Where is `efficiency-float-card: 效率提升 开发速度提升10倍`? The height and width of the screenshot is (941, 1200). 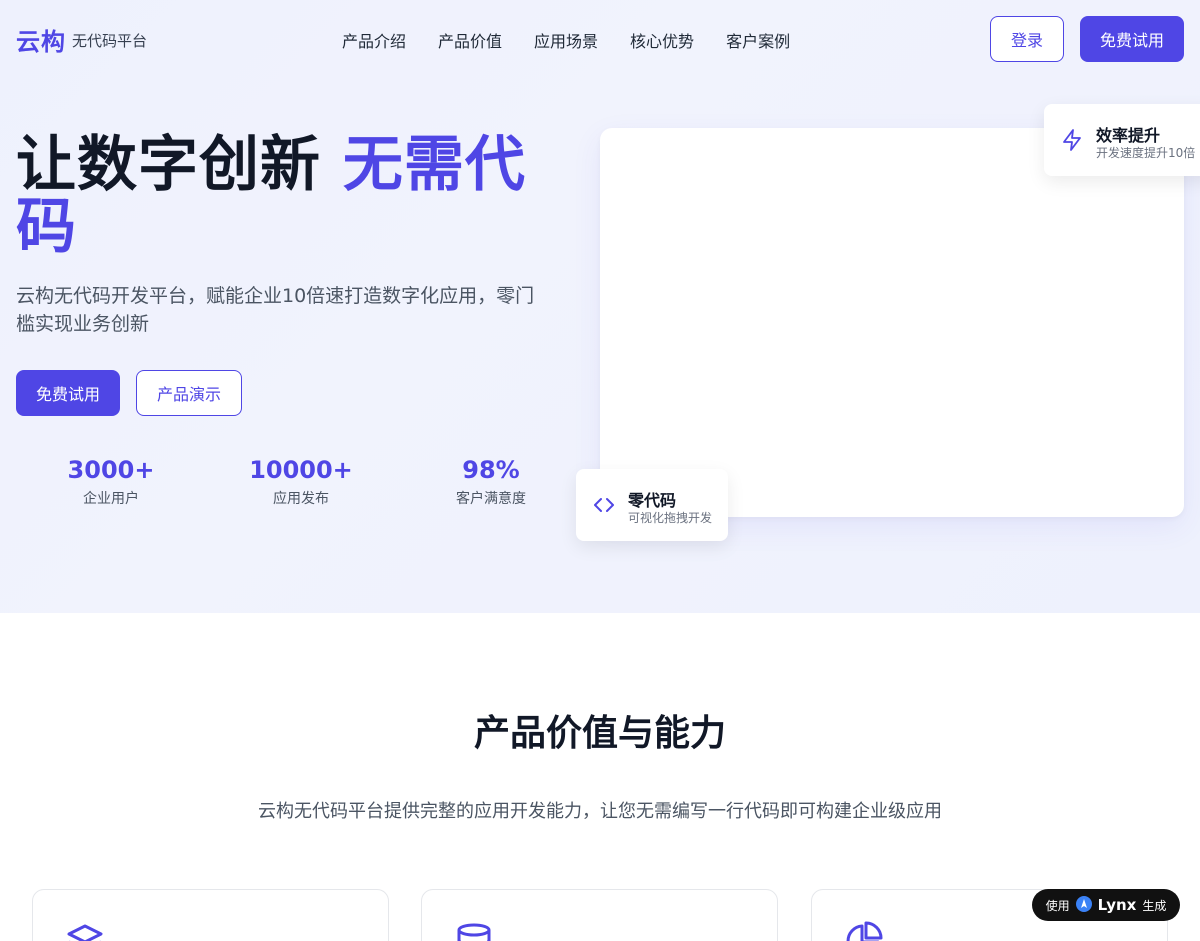
efficiency-float-card: 效率提升 开发速度提升10倍 is located at coordinates (1122, 140).